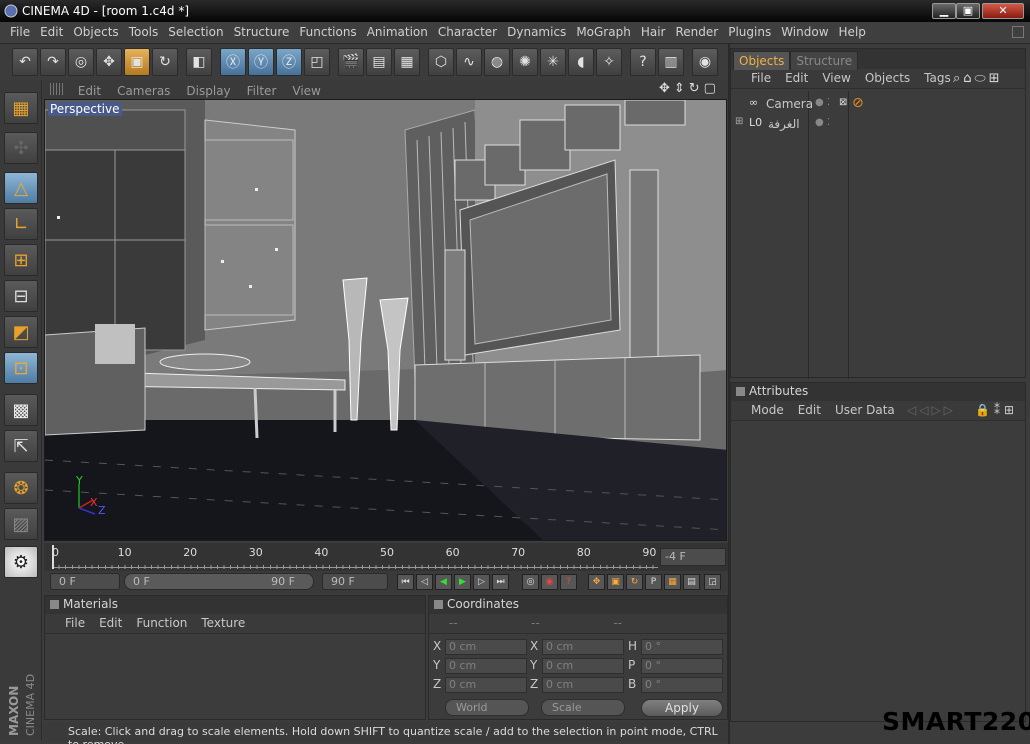  Describe the element at coordinates (887, 78) in the screenshot. I see `object-menu-objects: Objects` at that location.